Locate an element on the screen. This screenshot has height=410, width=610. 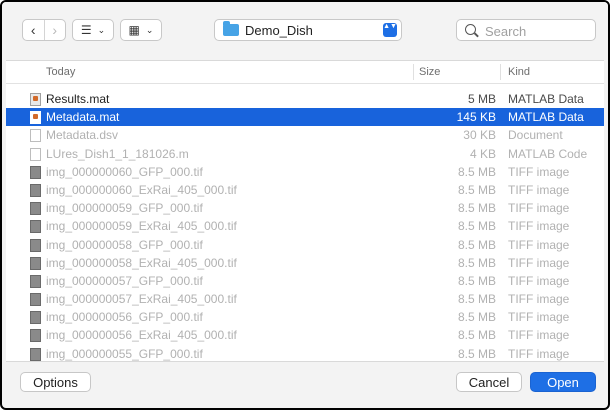
search-input is located at coordinates (539, 31).